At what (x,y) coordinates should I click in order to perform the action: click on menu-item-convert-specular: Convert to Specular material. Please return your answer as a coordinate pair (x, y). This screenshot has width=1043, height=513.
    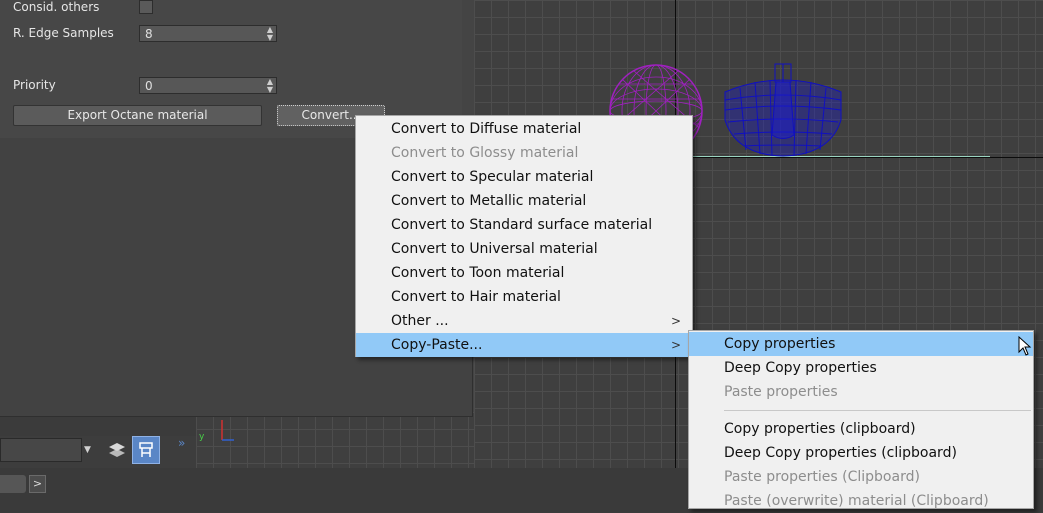
    Looking at the image, I should click on (524, 177).